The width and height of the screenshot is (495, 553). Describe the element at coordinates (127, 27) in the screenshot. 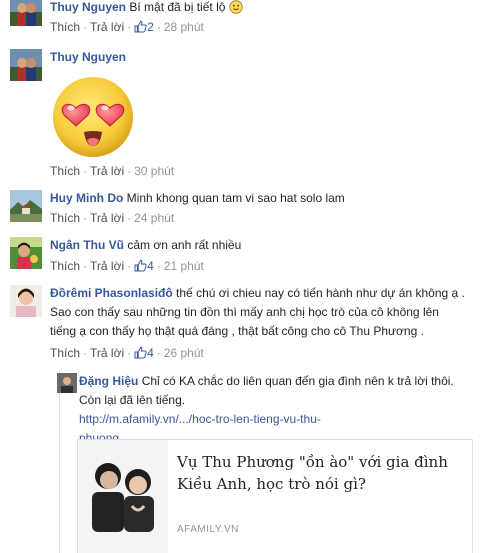

I see `comment-1-actions: Thích · Trả lời · 2 · 28 phút` at that location.